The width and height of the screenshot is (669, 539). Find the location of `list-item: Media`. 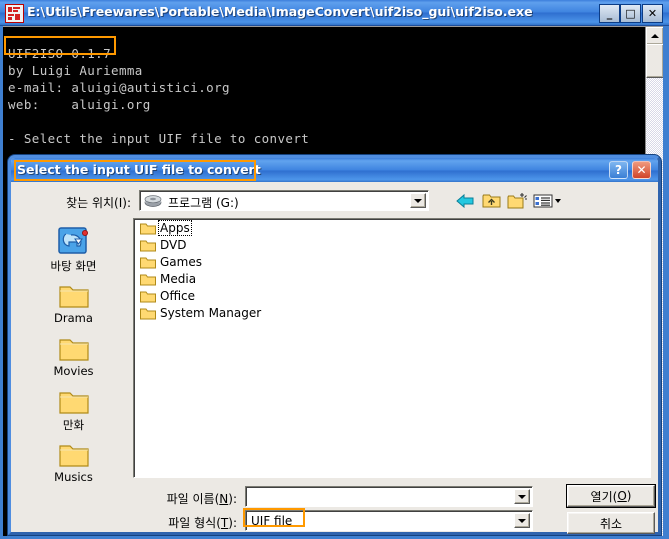

list-item: Media is located at coordinates (392, 279).